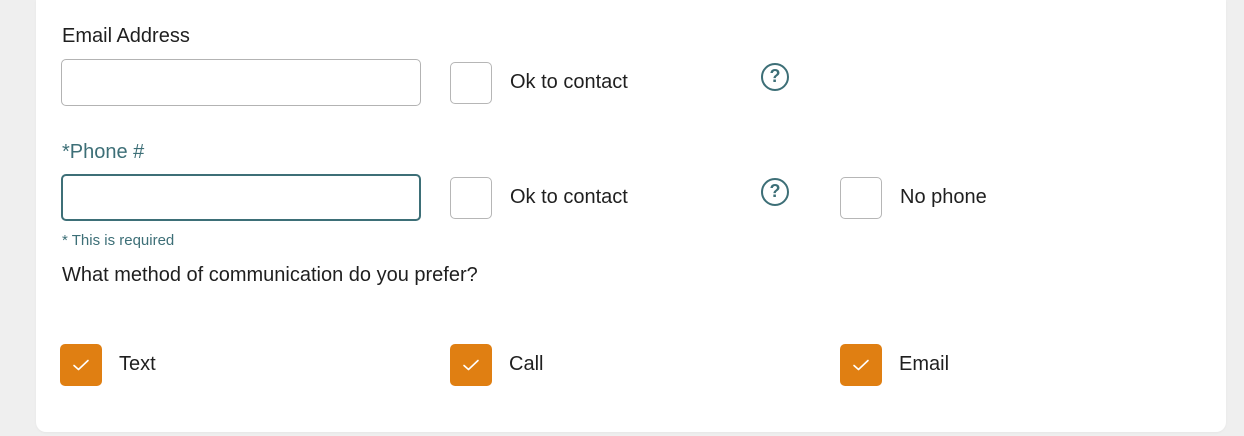 The height and width of the screenshot is (436, 1244). I want to click on email-preference-checkbox, so click(861, 365).